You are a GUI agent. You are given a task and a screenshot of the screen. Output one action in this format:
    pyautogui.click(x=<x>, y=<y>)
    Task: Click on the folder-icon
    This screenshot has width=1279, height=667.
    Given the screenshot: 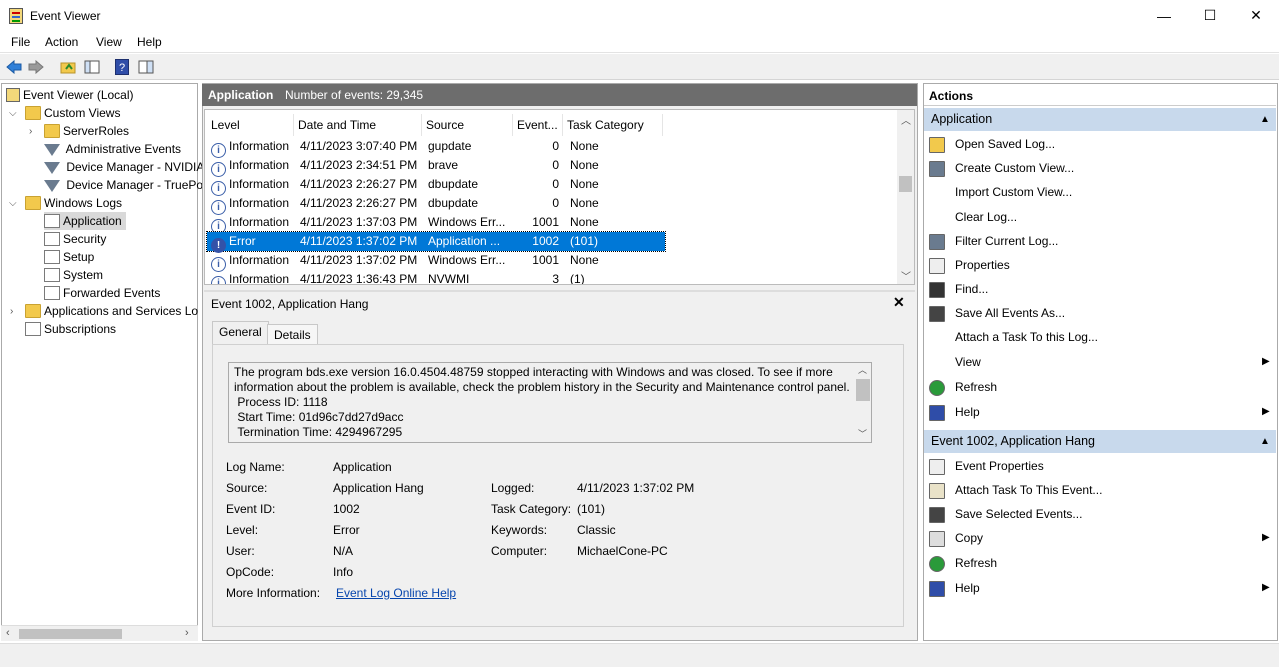 What is the action you would take?
    pyautogui.click(x=33, y=203)
    